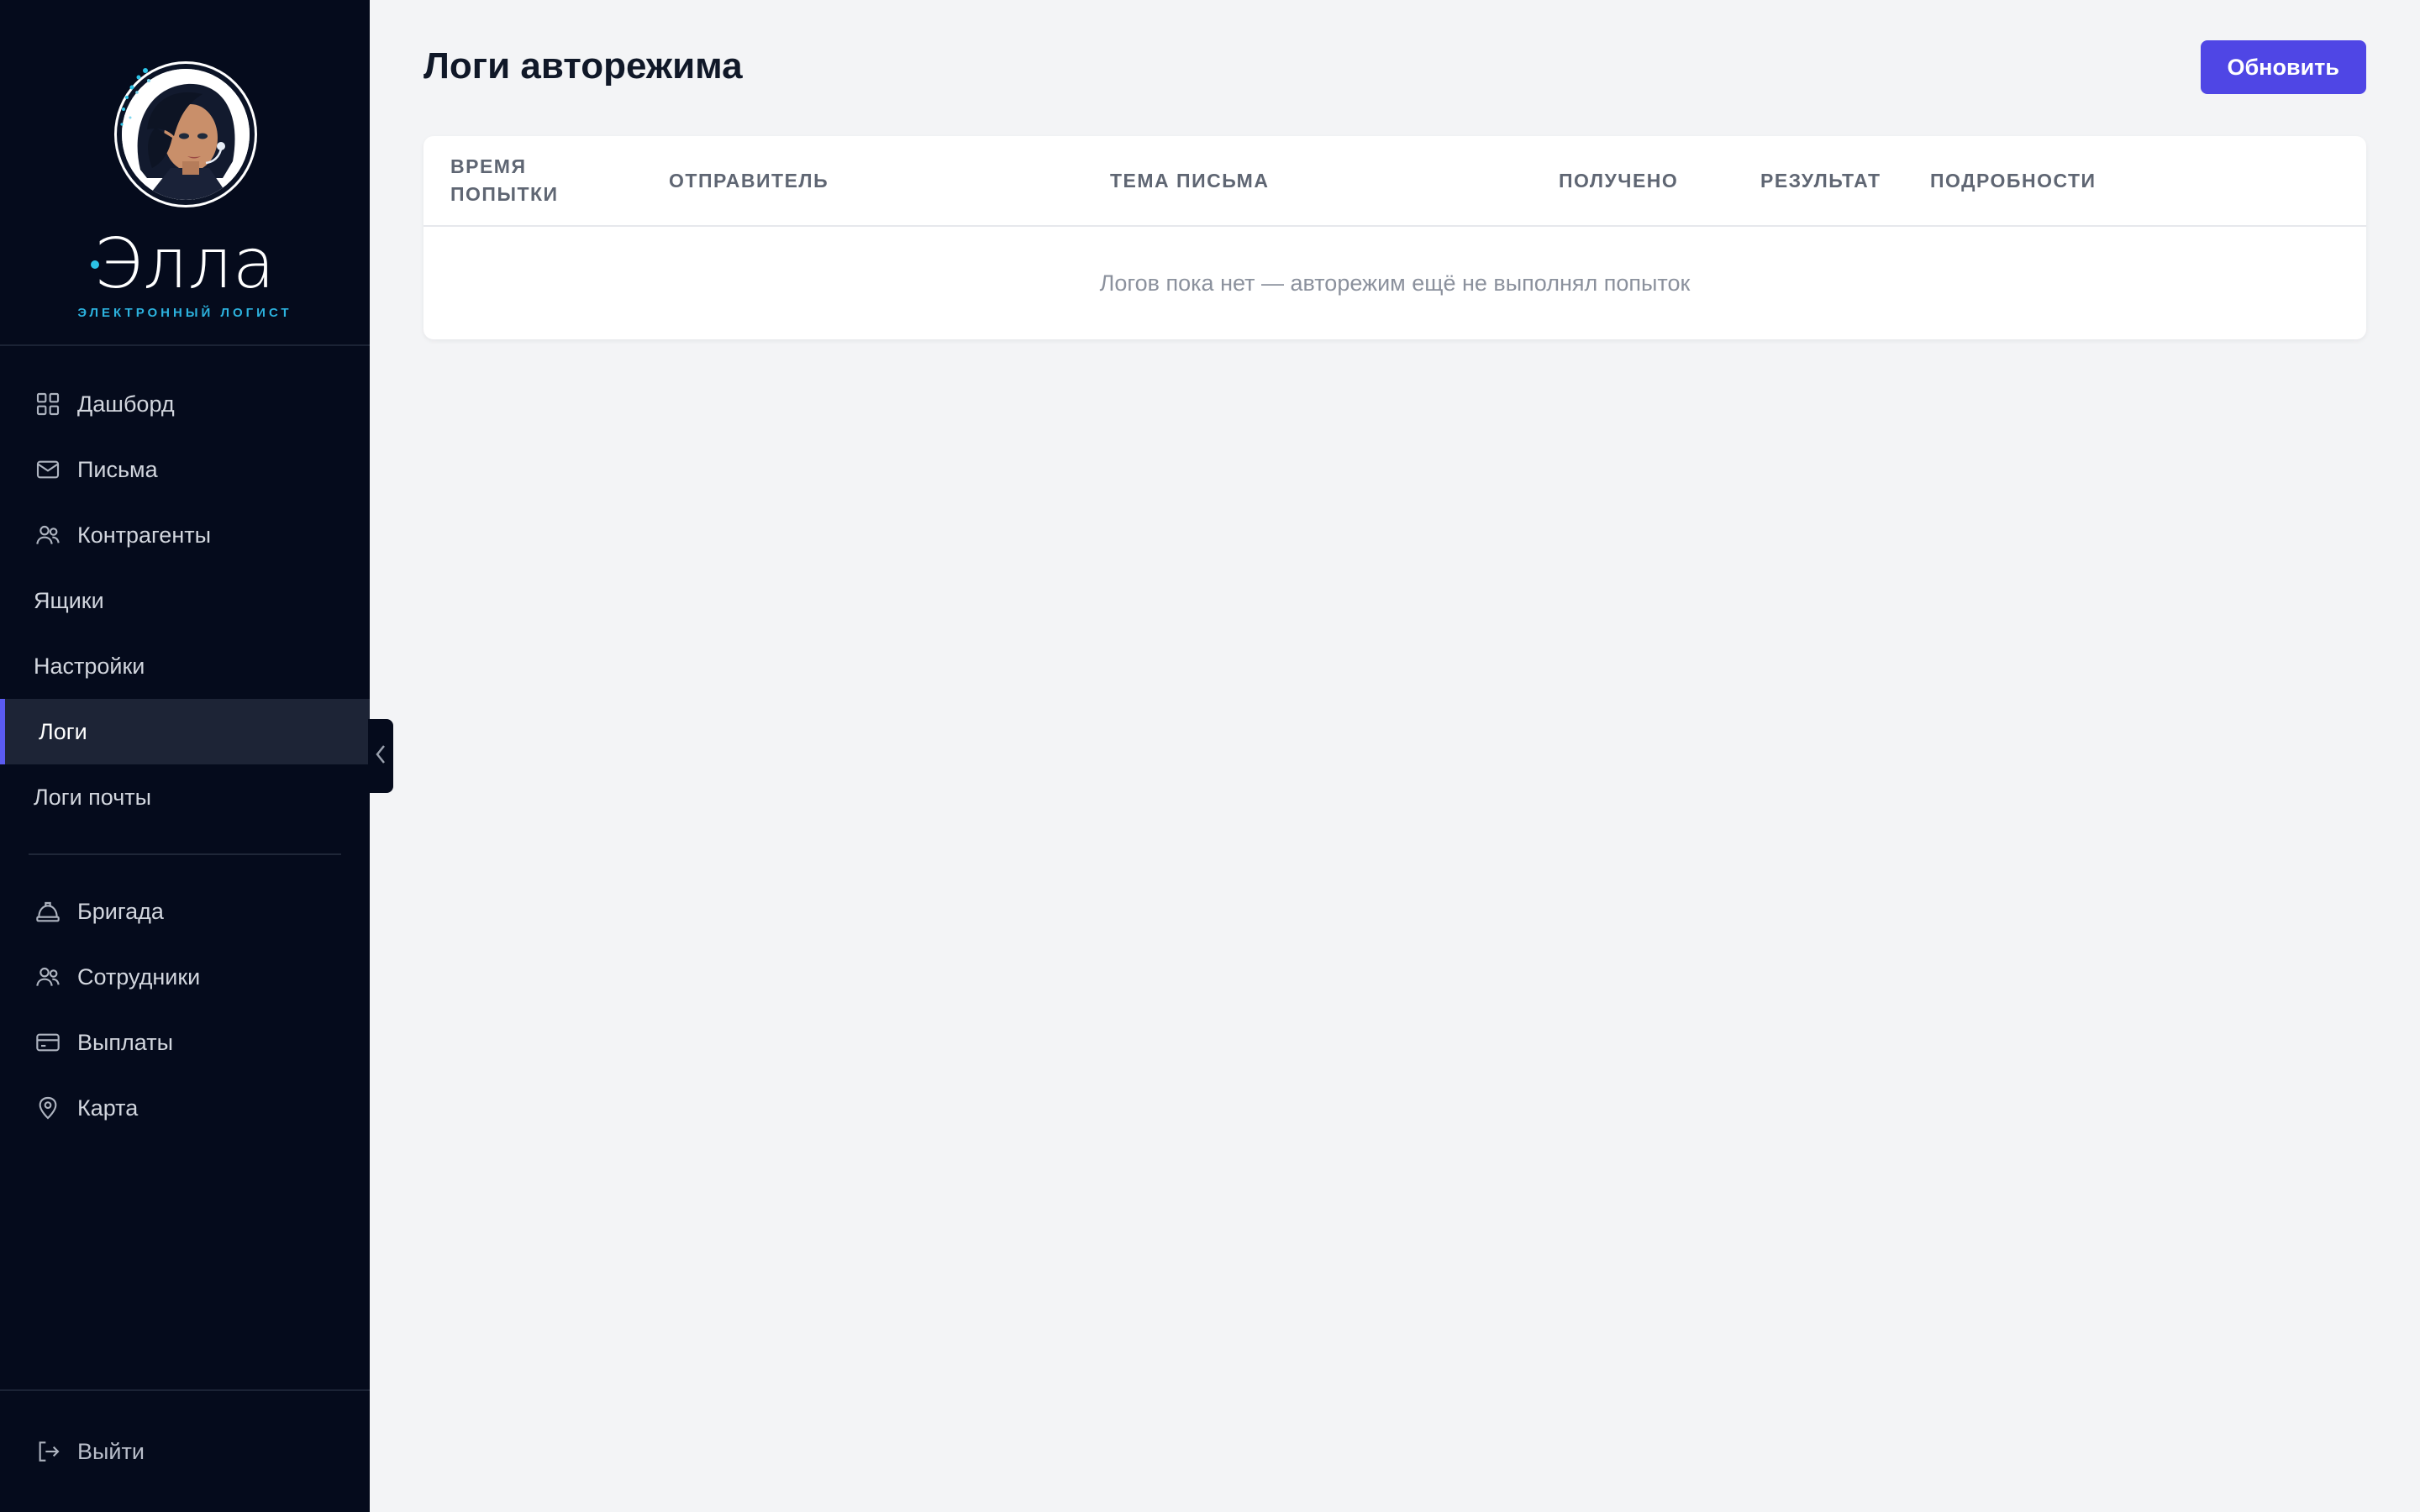 The height and width of the screenshot is (1512, 2420). I want to click on credit-card-icon, so click(48, 1042).